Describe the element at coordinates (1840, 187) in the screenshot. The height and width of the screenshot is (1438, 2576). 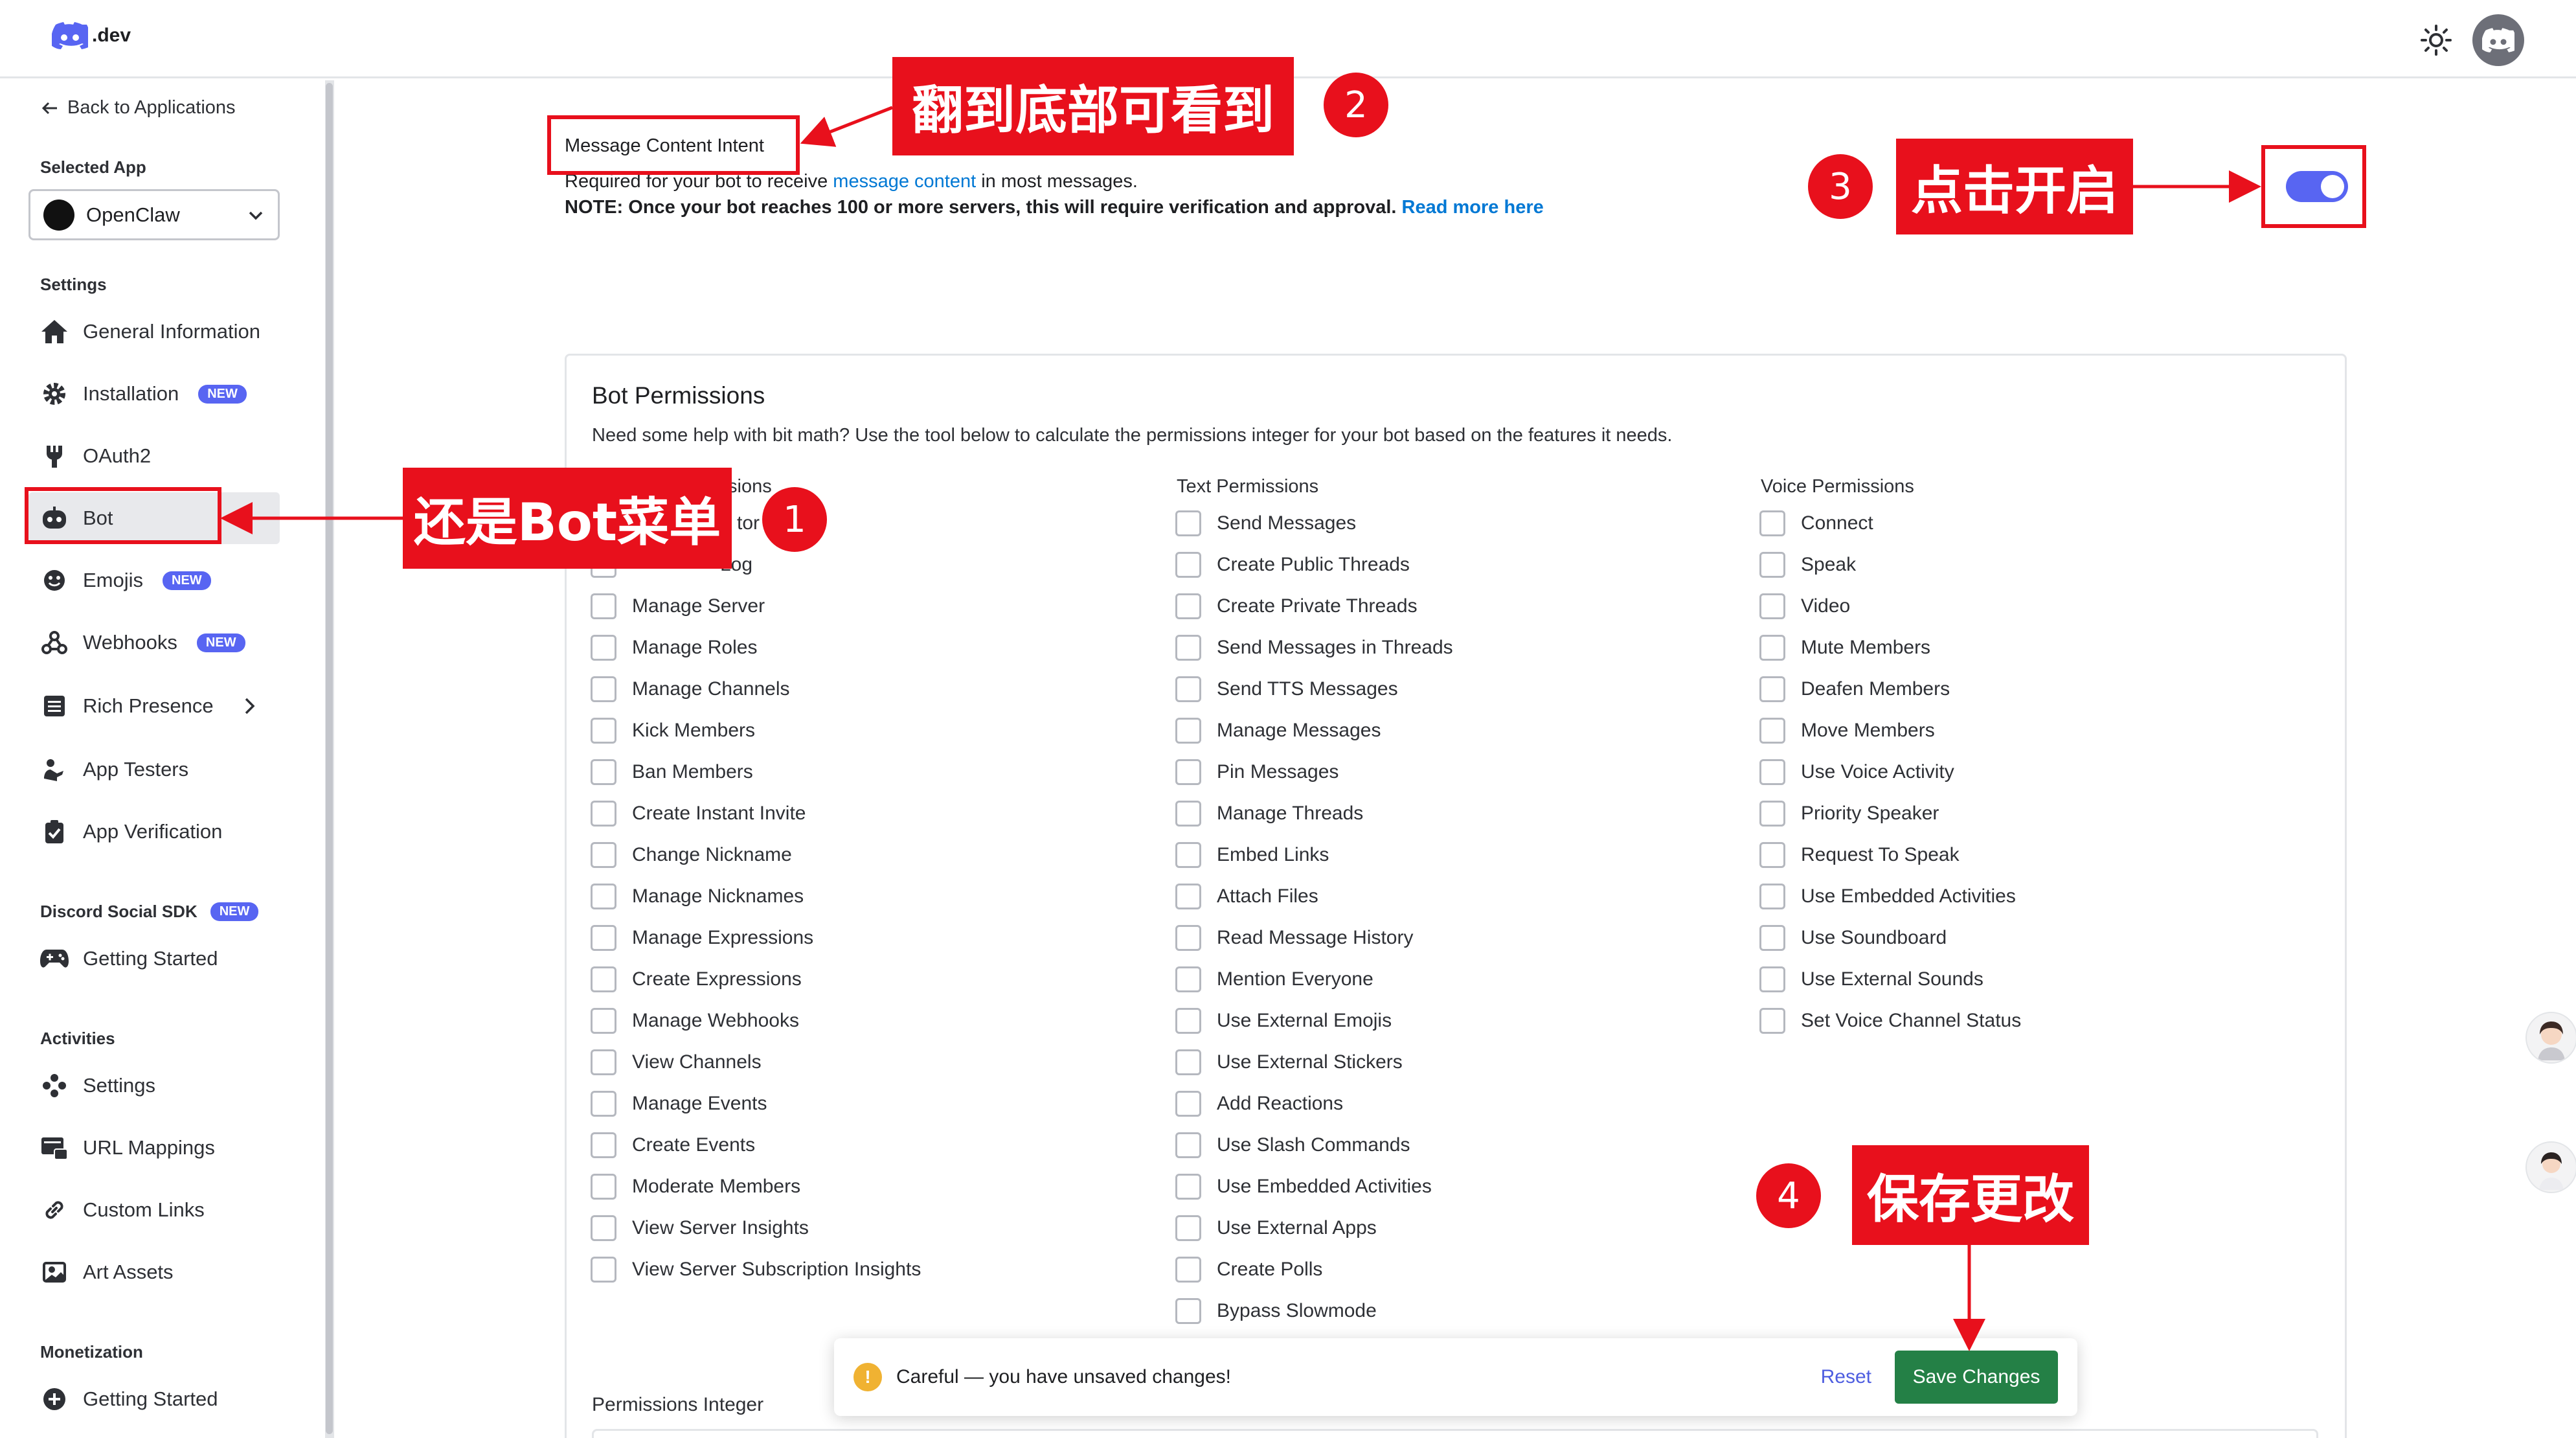
I see `annotation-number-3: 3` at that location.